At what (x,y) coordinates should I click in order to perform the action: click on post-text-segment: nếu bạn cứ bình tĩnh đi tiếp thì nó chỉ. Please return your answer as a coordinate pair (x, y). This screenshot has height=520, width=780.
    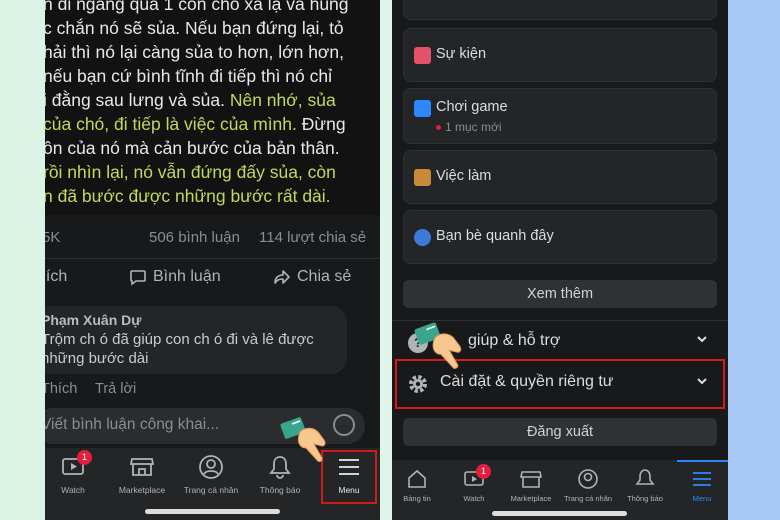
    Looking at the image, I should click on (188, 76).